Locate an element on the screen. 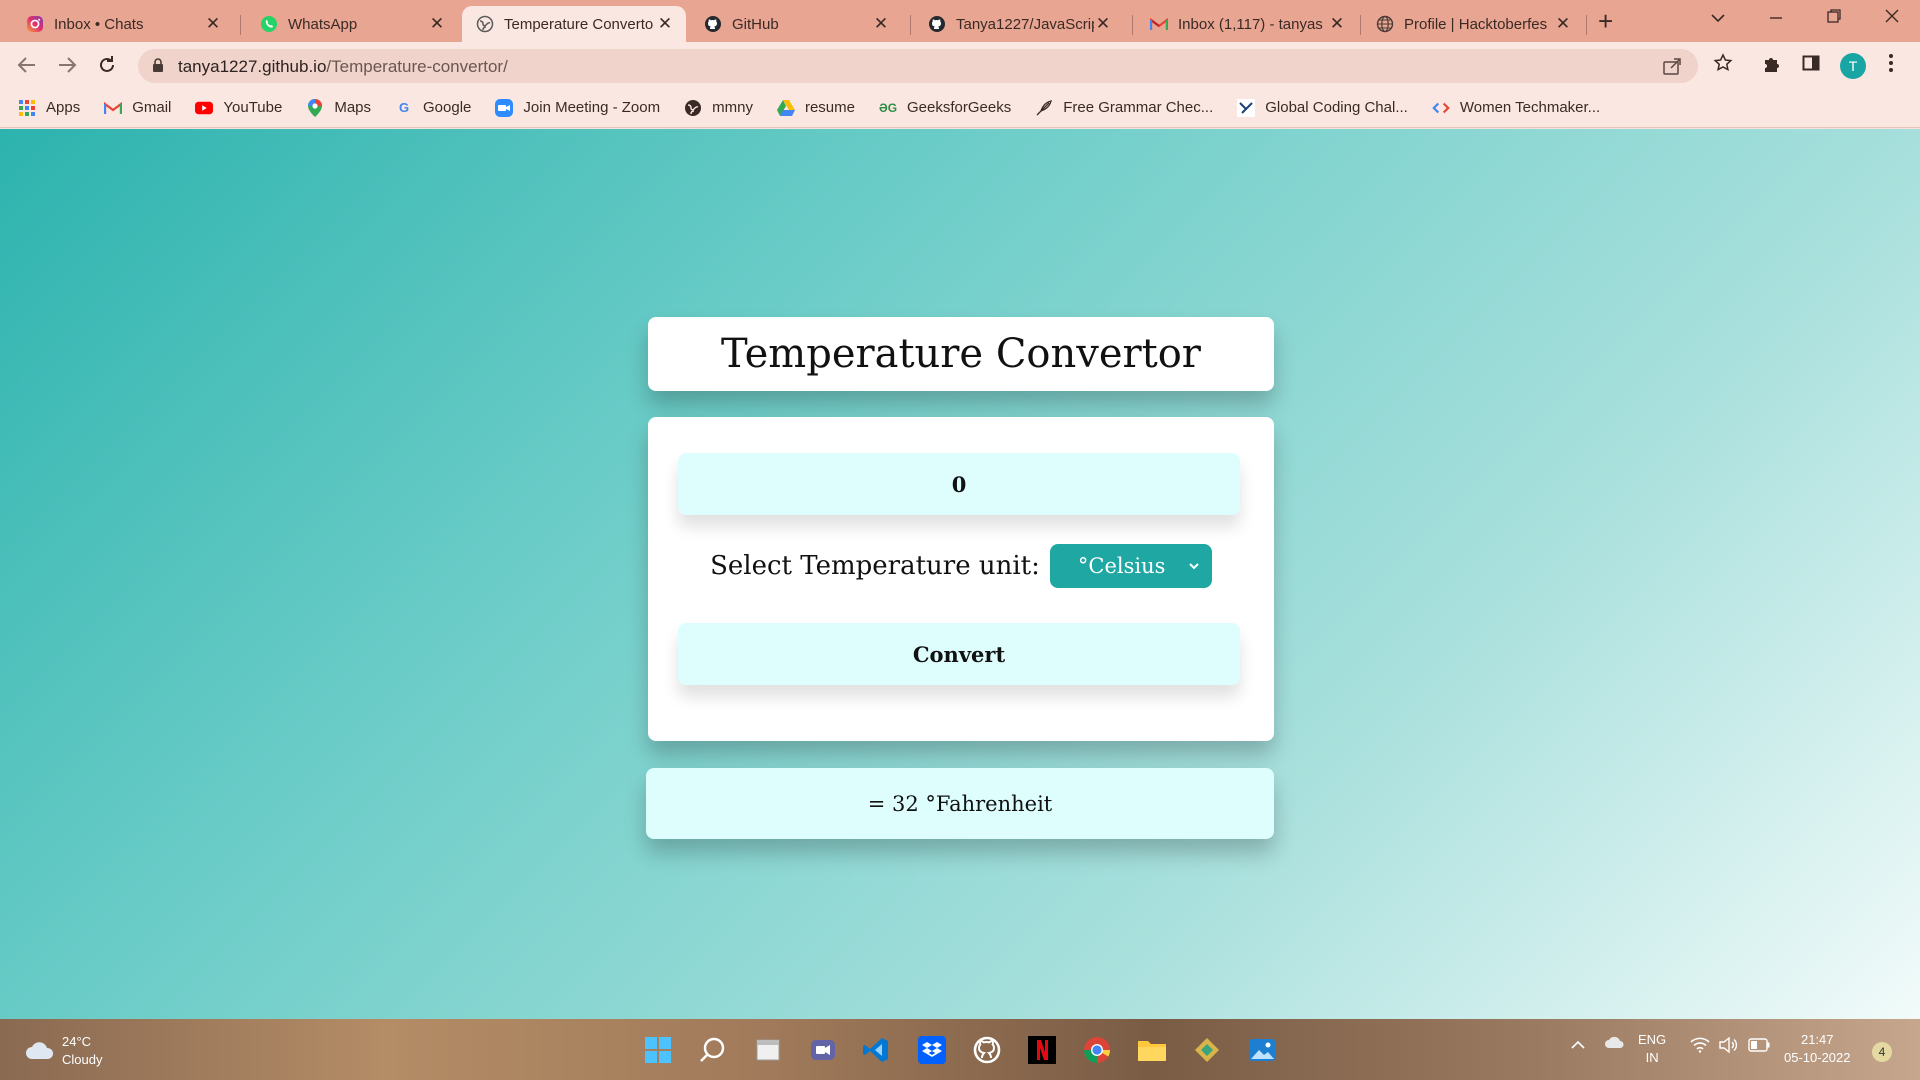 The width and height of the screenshot is (1920, 1080). tab-temperature-convertor: Temperature Converto ✕ is located at coordinates (574, 24).